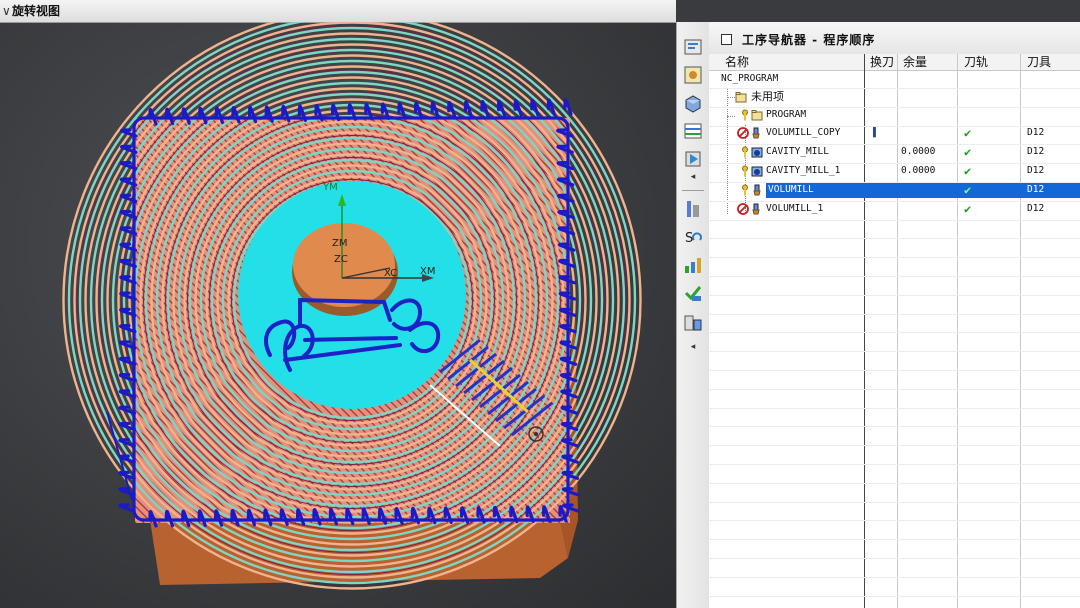 The image size is (1080, 608). Describe the element at coordinates (693, 47) in the screenshot. I see `navigator-icon` at that location.